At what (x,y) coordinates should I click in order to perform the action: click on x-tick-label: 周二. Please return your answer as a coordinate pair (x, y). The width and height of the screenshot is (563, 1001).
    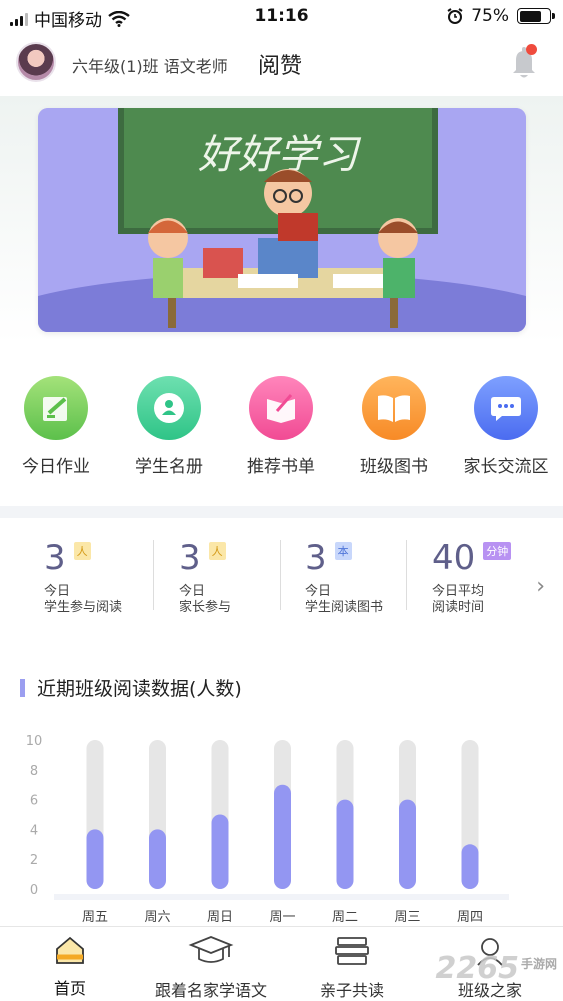
    Looking at the image, I should click on (345, 917).